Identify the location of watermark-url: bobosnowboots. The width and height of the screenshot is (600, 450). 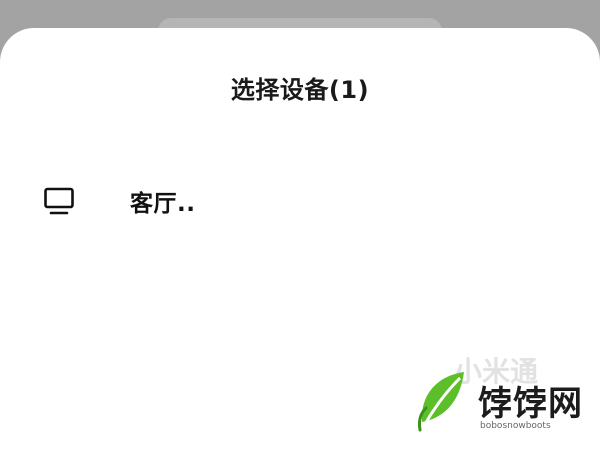
(515, 426).